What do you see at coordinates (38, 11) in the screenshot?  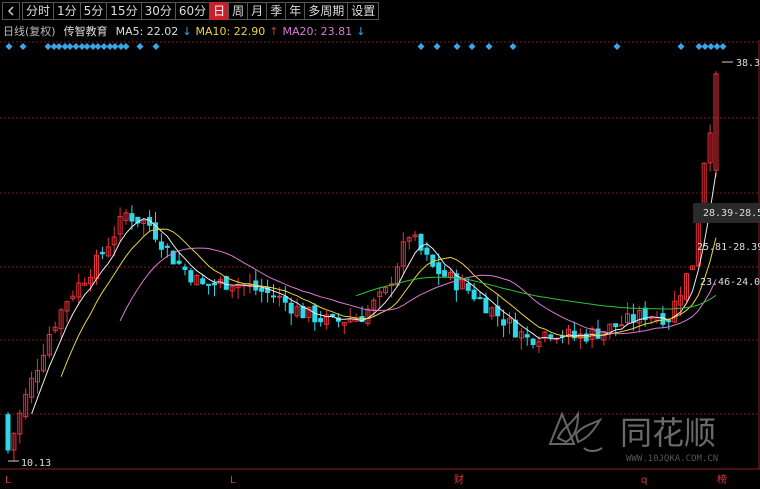 I see `period-tab: 分时` at bounding box center [38, 11].